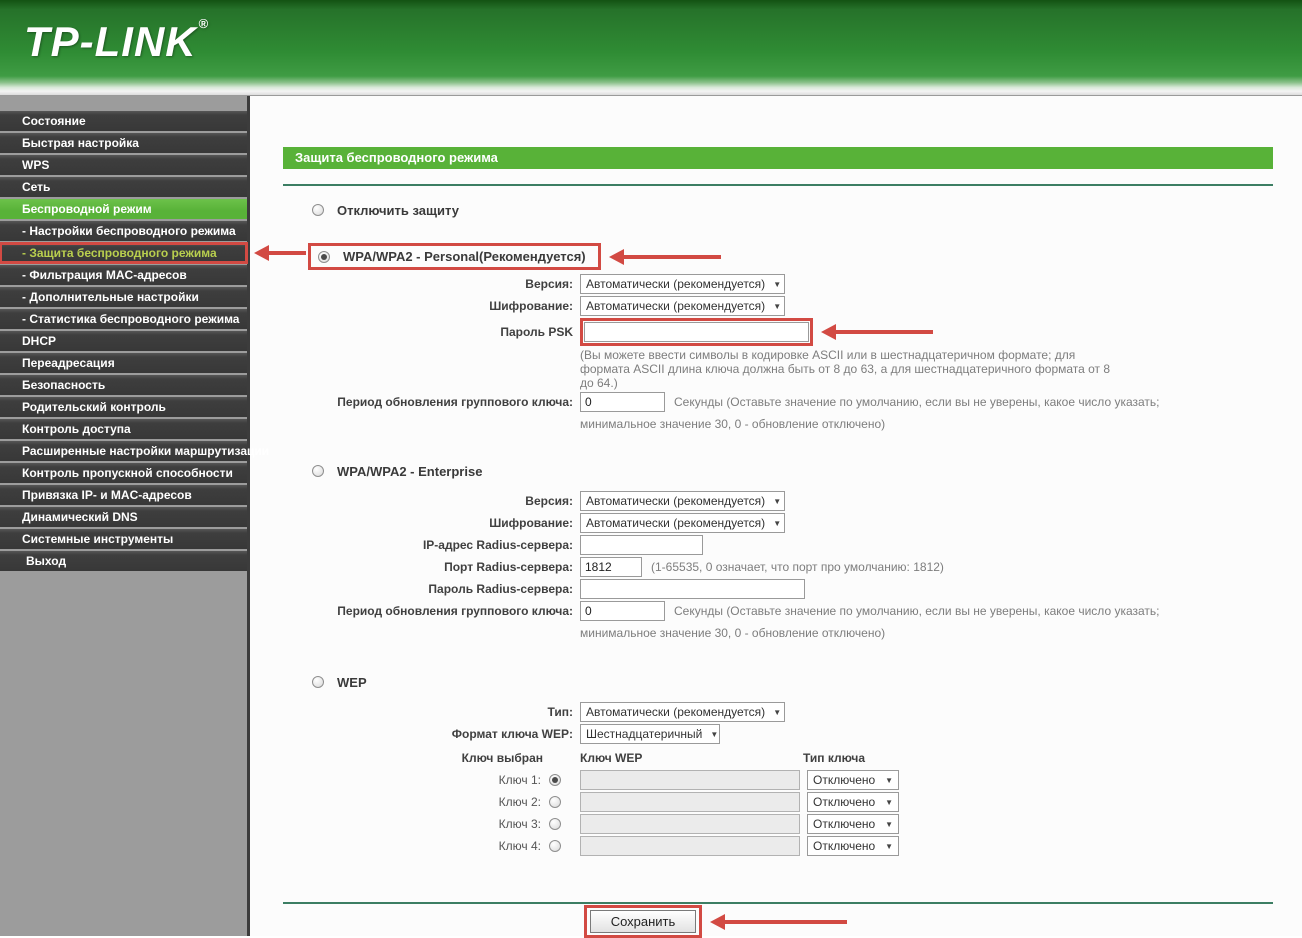 The image size is (1302, 938). Describe the element at coordinates (110, 41) in the screenshot. I see `brand-name: TP-LINK` at that location.